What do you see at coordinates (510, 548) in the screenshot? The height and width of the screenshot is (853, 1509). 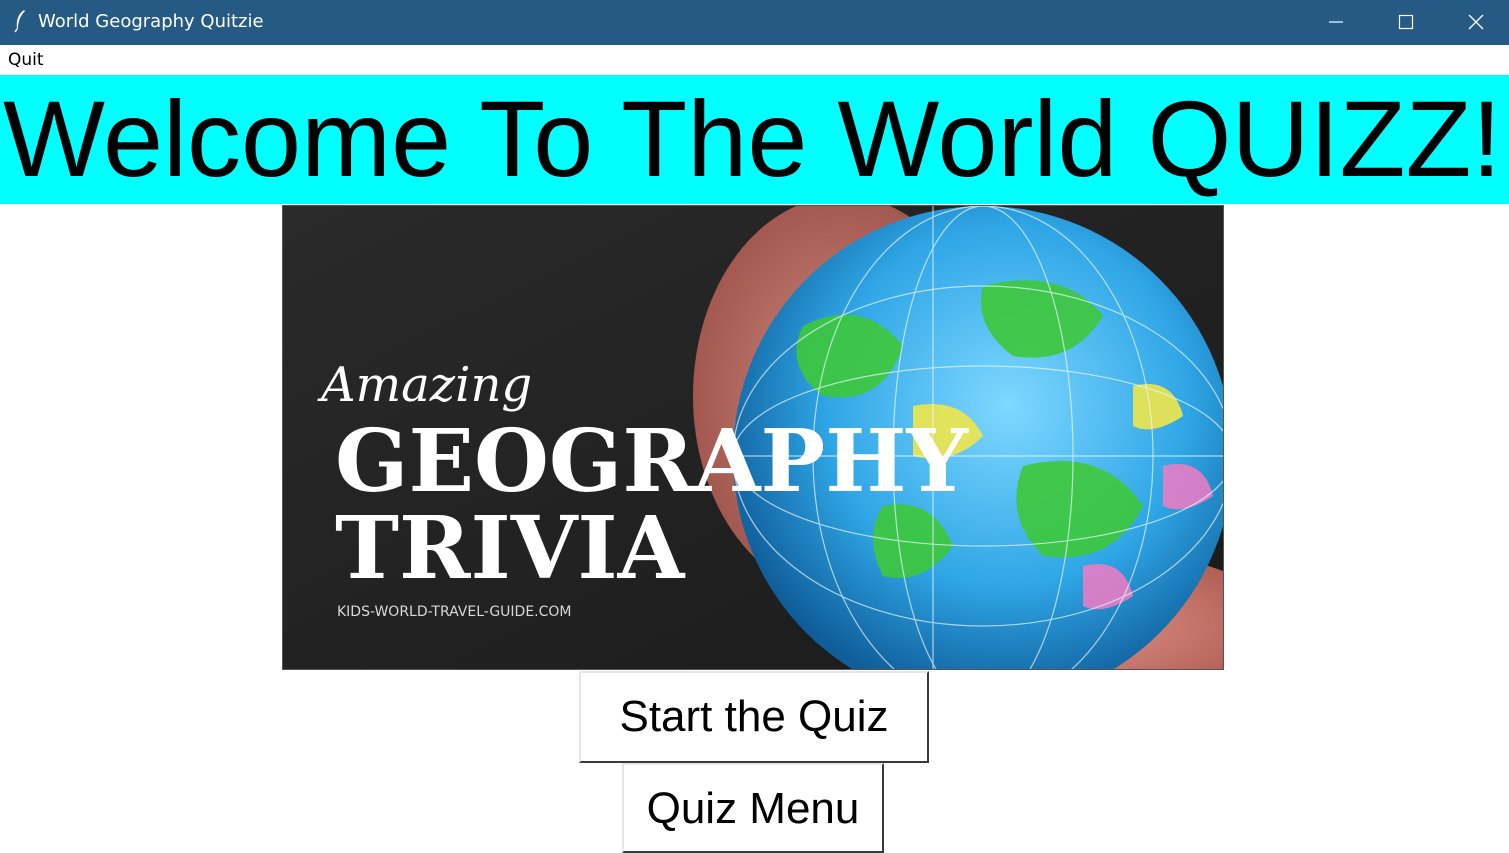 I see `image-line2: TRIVIA` at bounding box center [510, 548].